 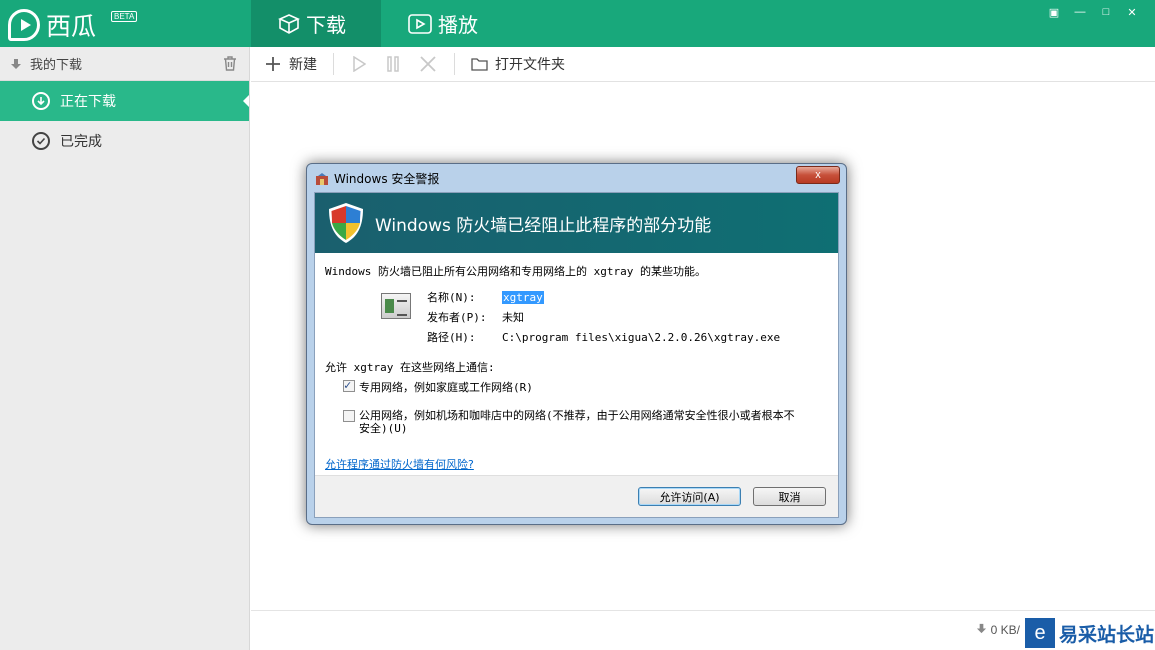 What do you see at coordinates (1054, 12) in the screenshot?
I see `mini-mode-icon: ▣` at bounding box center [1054, 12].